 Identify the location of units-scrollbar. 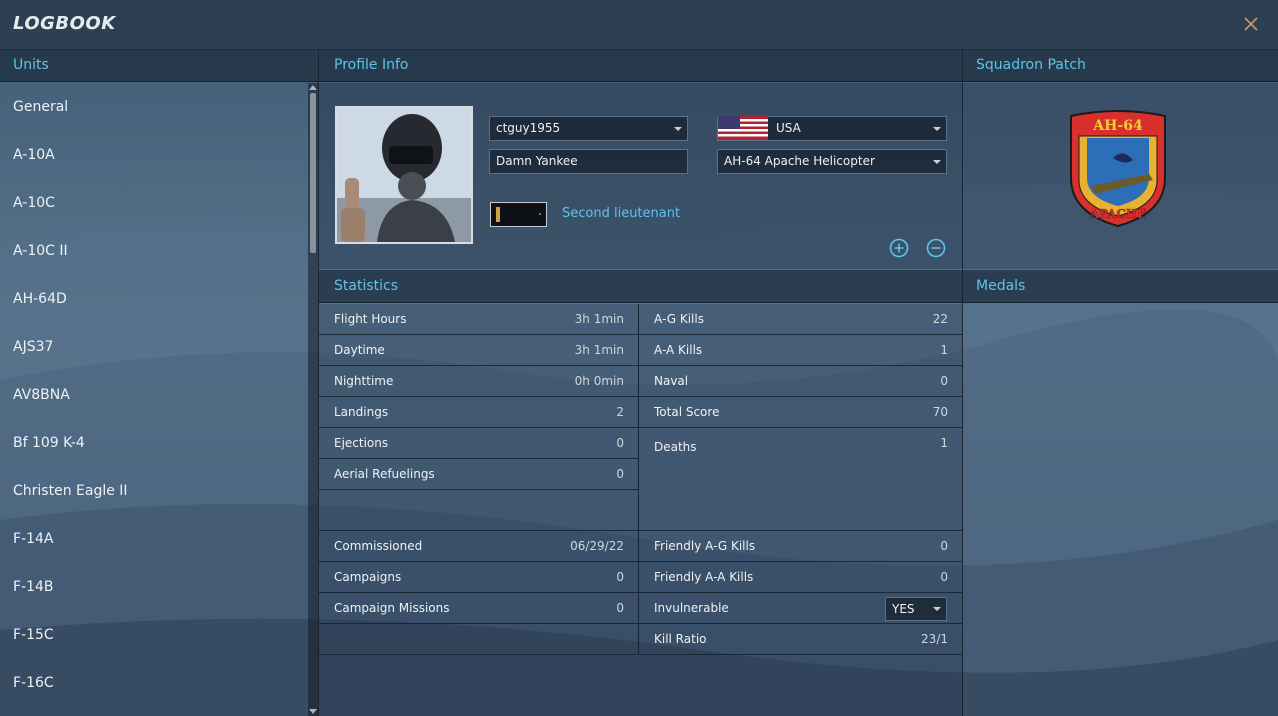
(313, 399).